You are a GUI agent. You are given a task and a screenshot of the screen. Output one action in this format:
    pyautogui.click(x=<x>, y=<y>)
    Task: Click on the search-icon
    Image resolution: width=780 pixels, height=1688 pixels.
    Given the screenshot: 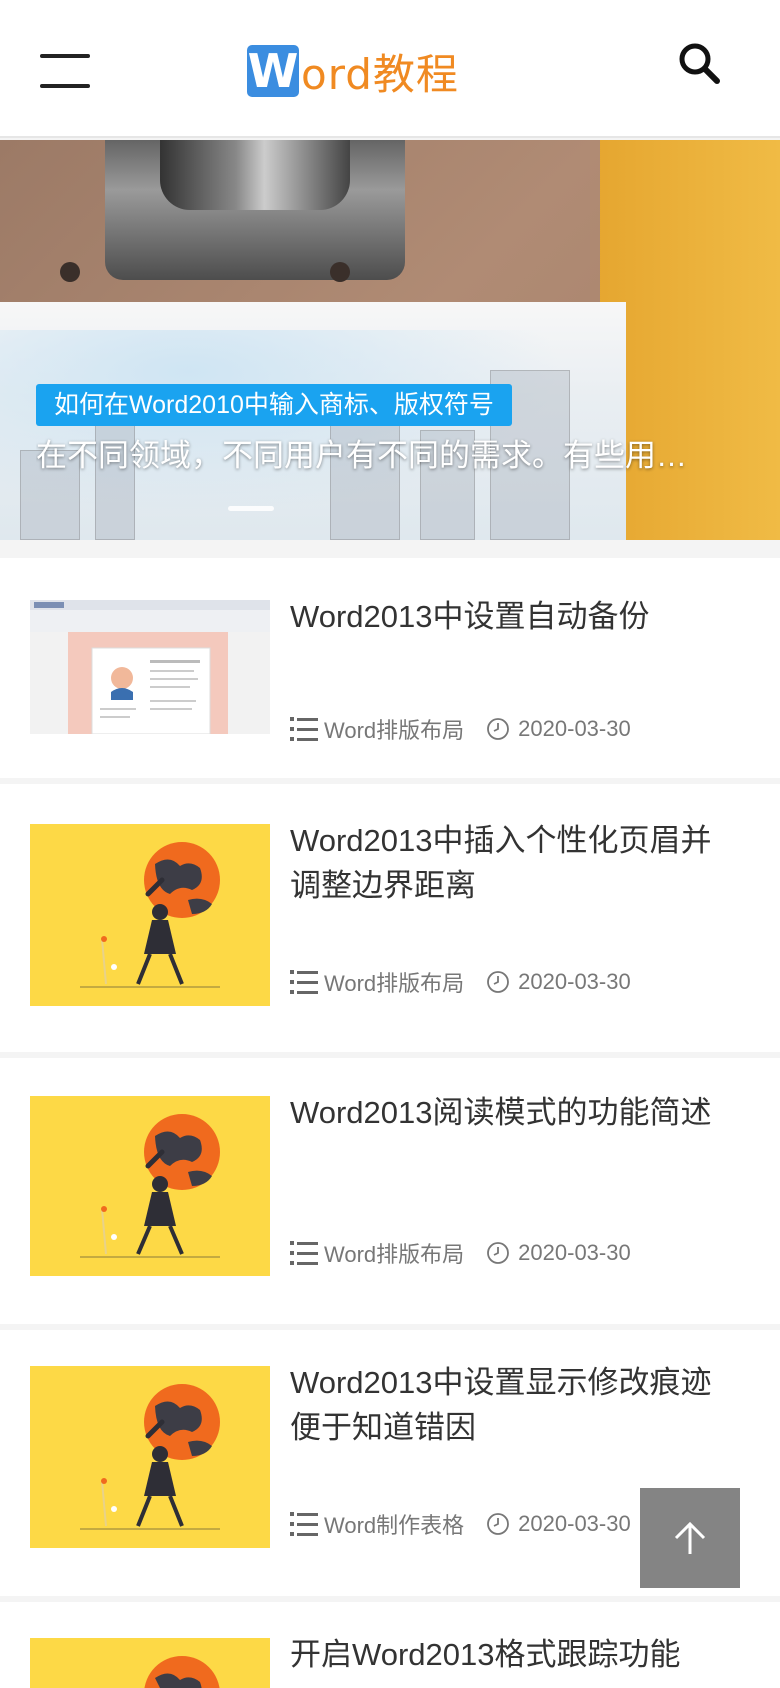 What is the action you would take?
    pyautogui.click(x=700, y=64)
    